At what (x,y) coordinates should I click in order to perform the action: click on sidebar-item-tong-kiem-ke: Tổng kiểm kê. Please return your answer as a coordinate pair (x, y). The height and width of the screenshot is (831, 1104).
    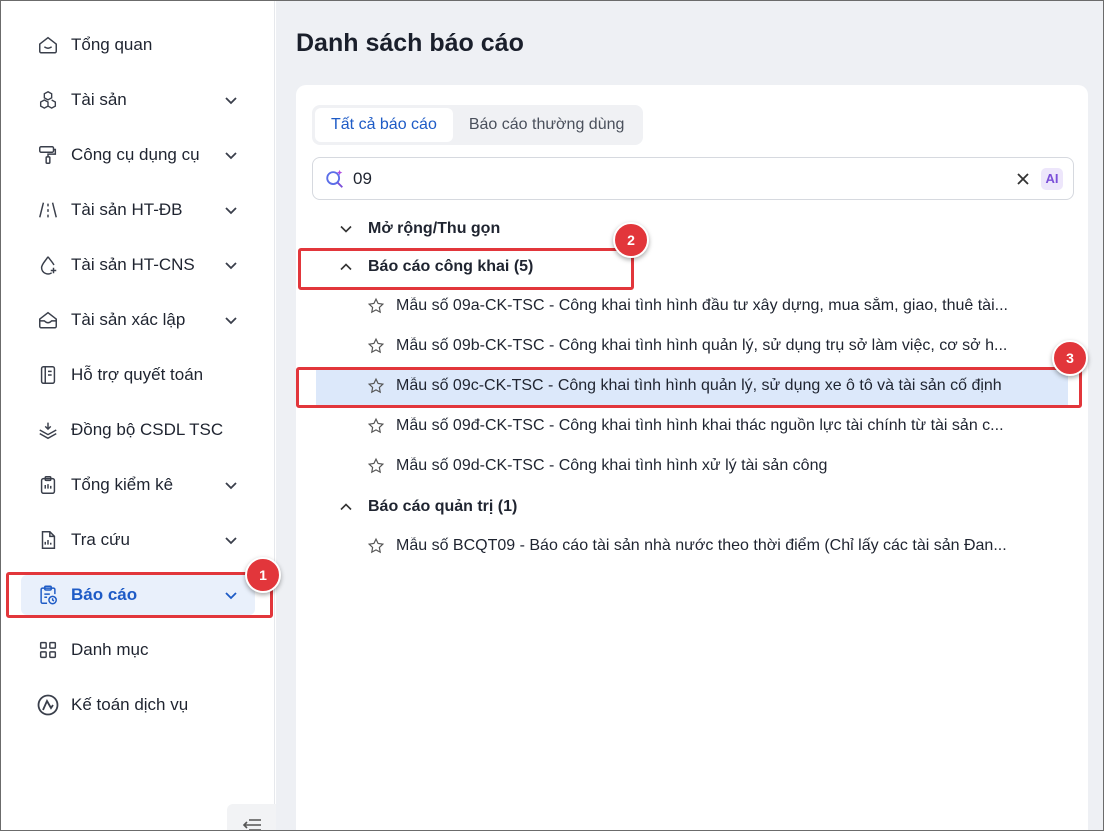
    Looking at the image, I should click on (138, 485).